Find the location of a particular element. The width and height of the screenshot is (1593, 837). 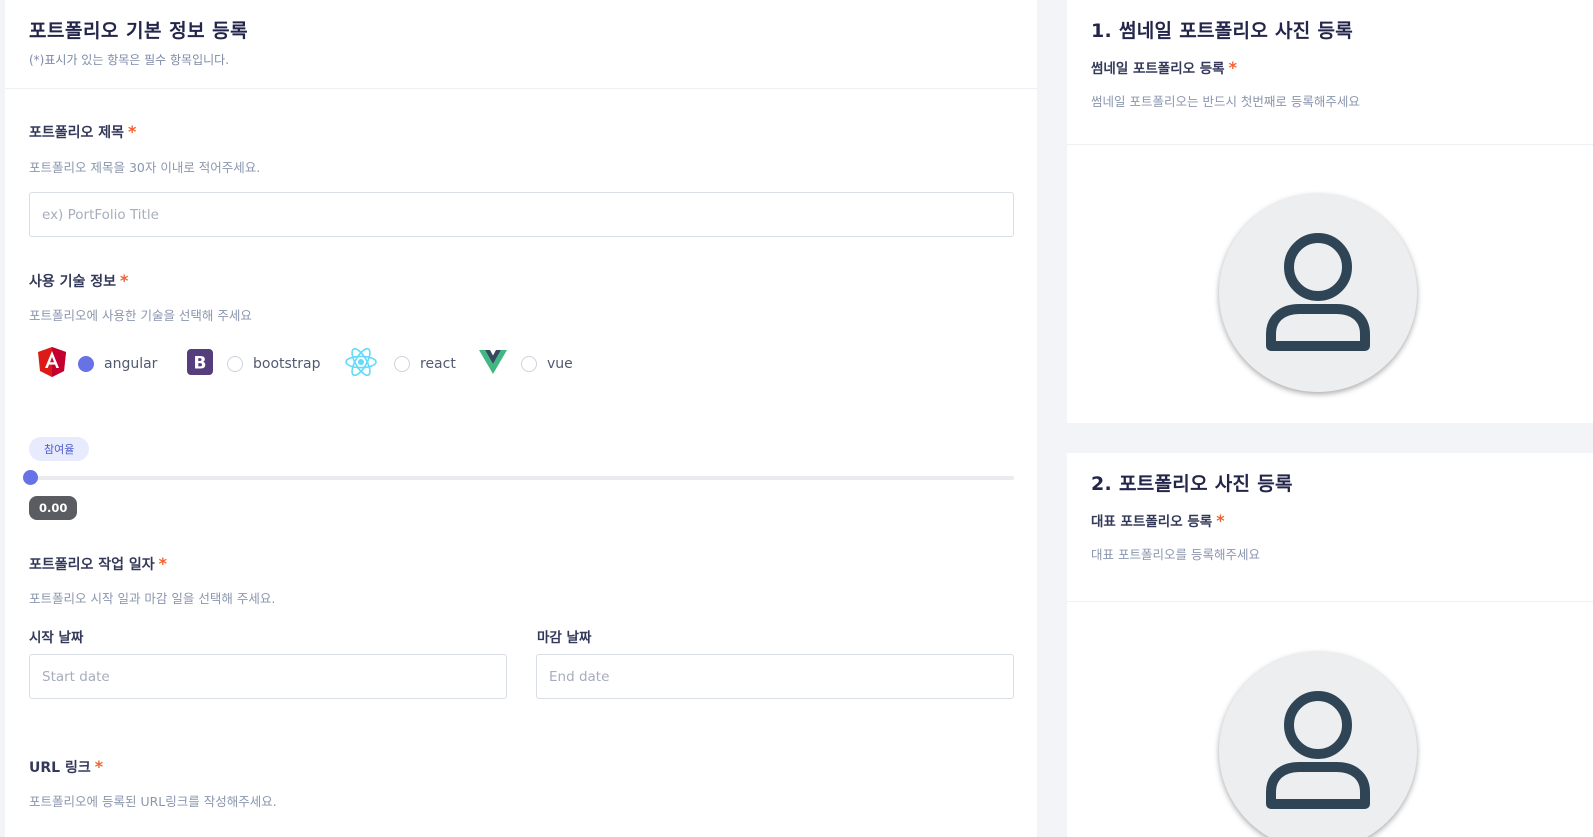

react-radio is located at coordinates (402, 364).